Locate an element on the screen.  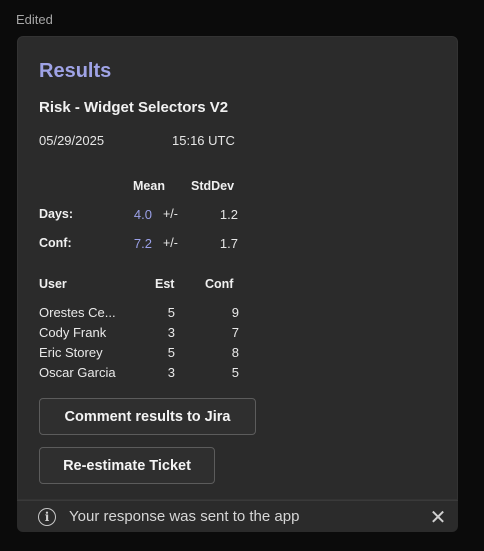
days-label: Days: is located at coordinates (56, 214).